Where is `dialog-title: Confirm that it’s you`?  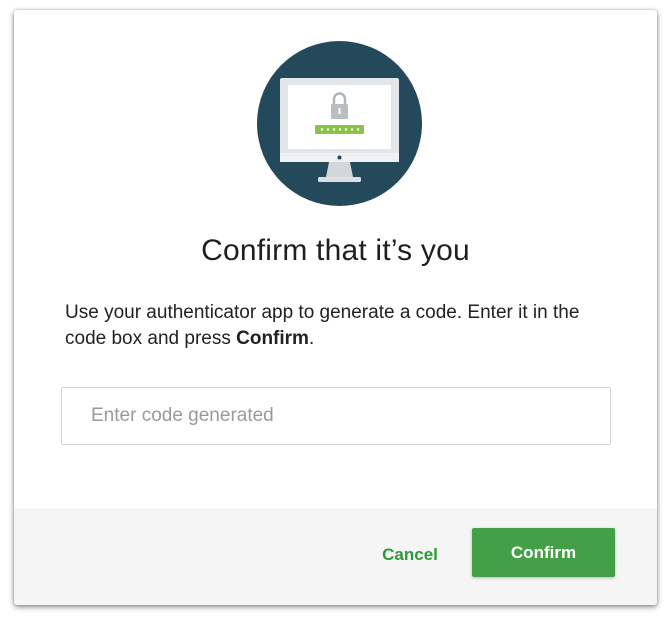
dialog-title: Confirm that it’s you is located at coordinates (335, 250).